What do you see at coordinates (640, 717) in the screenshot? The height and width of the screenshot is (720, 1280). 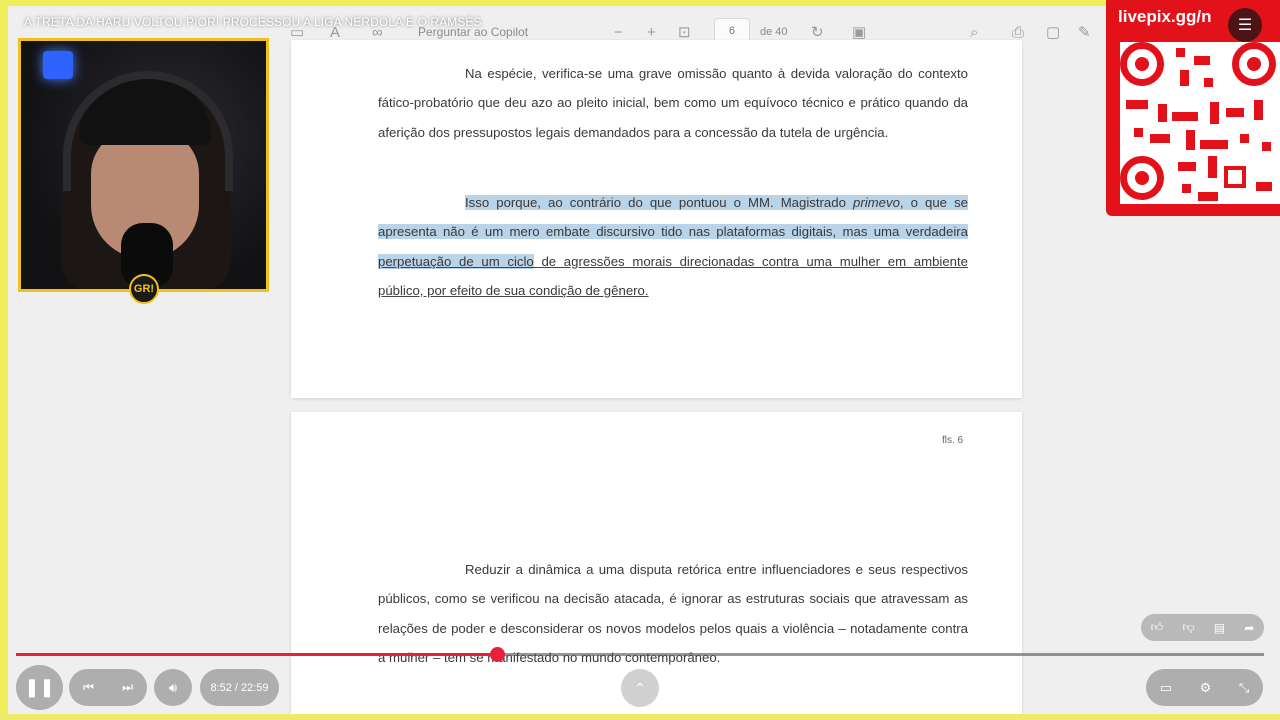 I see `stream-frame-bottom` at bounding box center [640, 717].